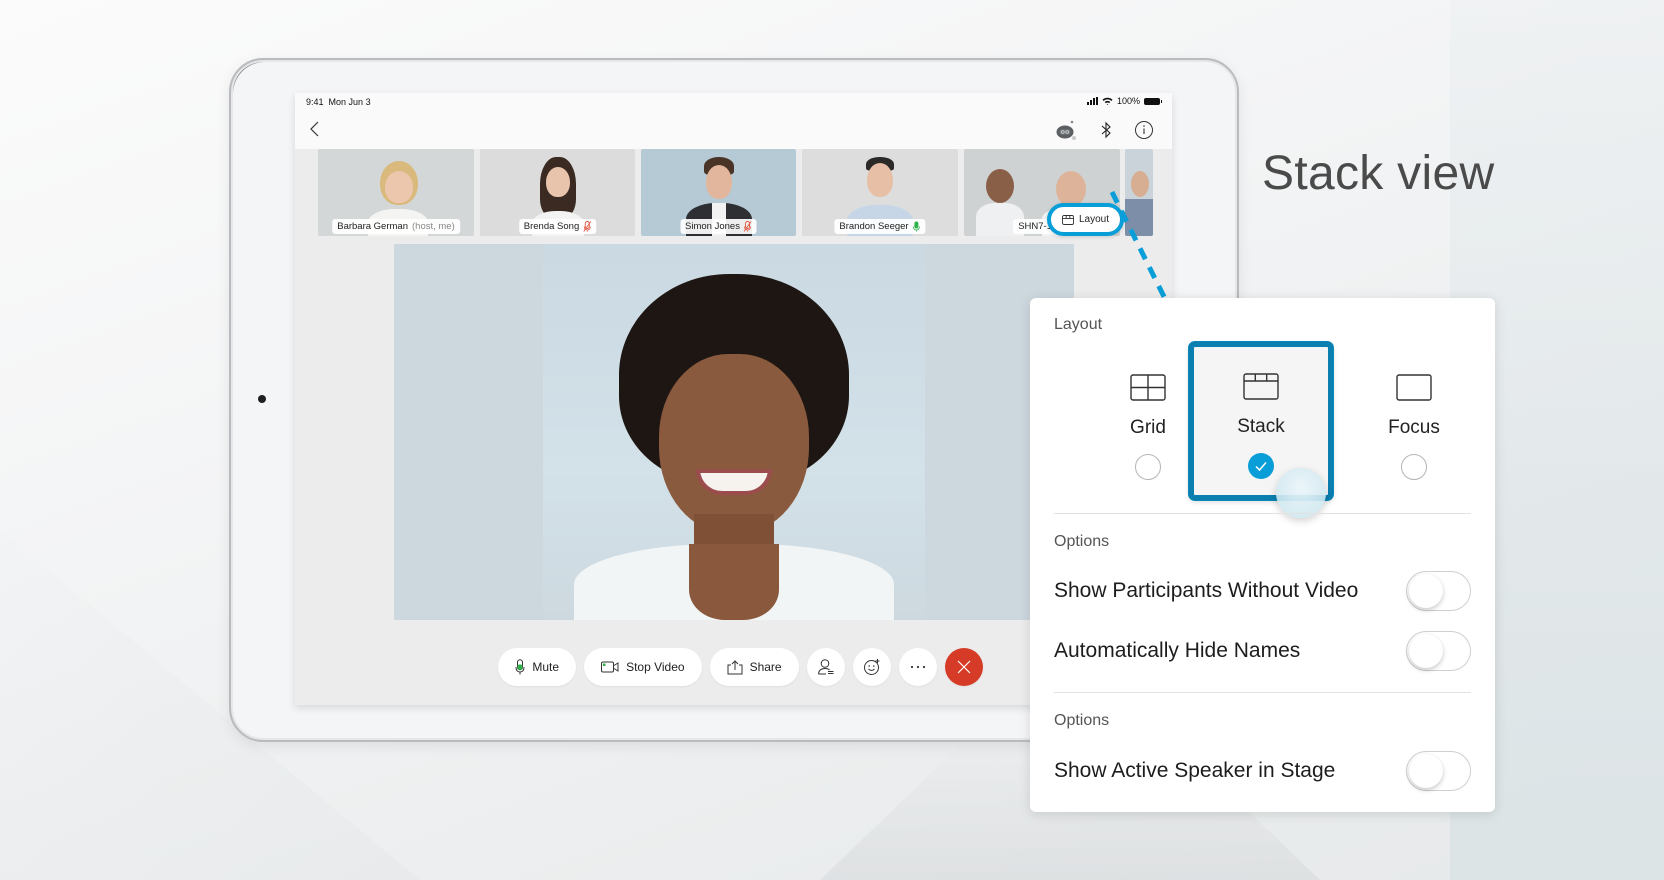 The width and height of the screenshot is (1664, 880). I want to click on participant-name: Brenda Song, so click(551, 226).